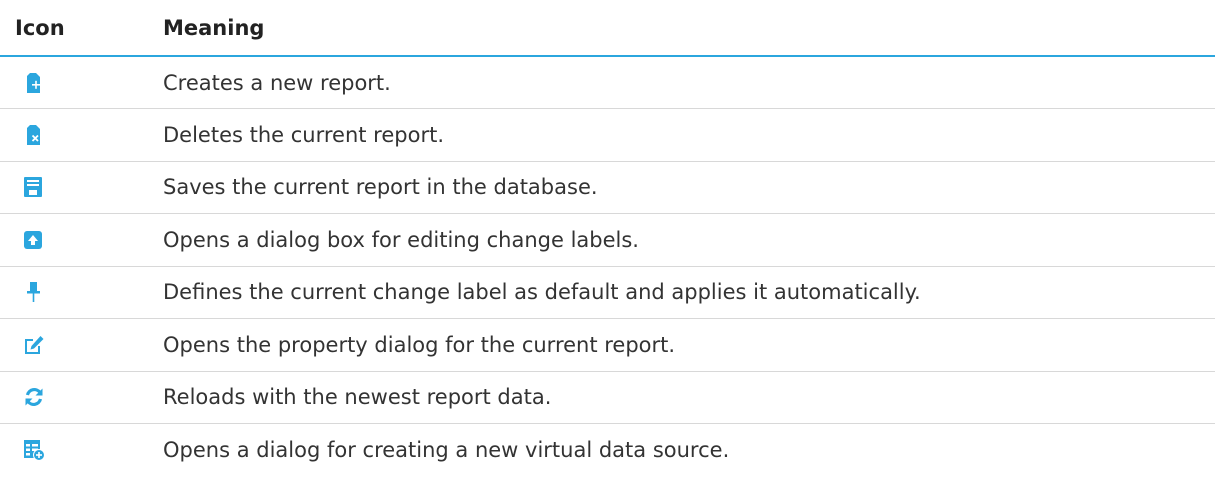 This screenshot has width=1215, height=477. Describe the element at coordinates (277, 82) in the screenshot. I see `meaning-text: Creates a new report.` at that location.